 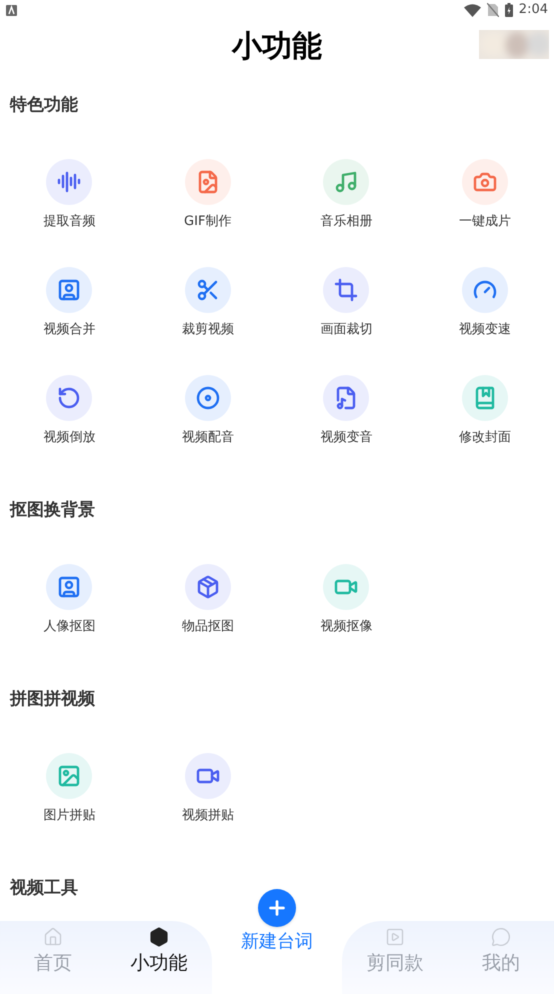 What do you see at coordinates (159, 937) in the screenshot?
I see `cube-icon` at bounding box center [159, 937].